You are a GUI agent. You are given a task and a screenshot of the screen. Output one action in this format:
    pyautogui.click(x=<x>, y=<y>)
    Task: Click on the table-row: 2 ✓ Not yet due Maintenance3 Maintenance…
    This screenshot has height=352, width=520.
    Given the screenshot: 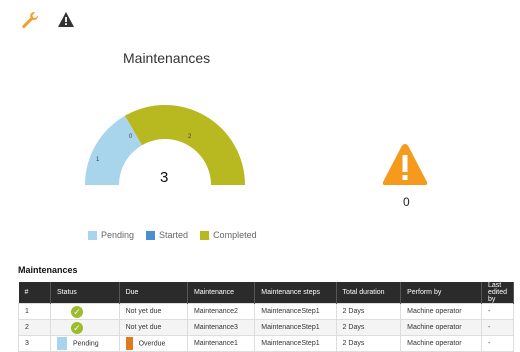 What is the action you would take?
    pyautogui.click(x=266, y=327)
    